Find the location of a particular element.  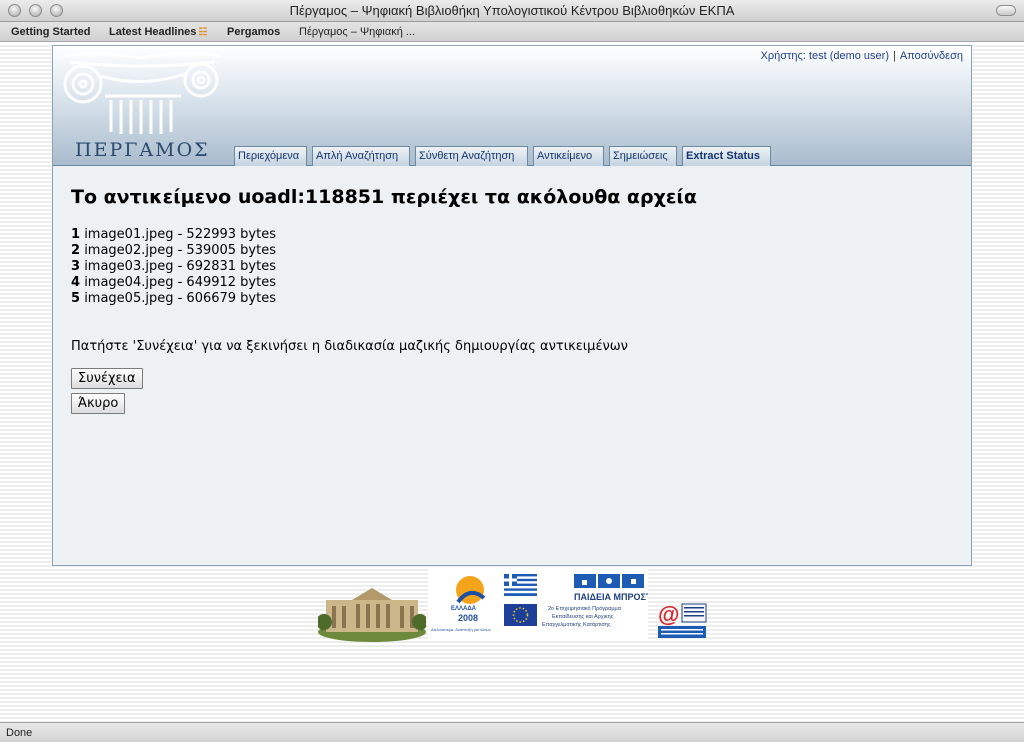

cancel-button: Άκυρο is located at coordinates (98, 403).